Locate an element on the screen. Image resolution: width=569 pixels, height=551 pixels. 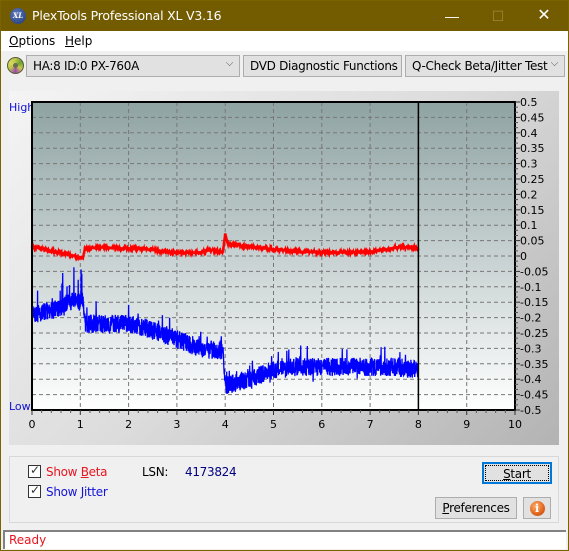
y-tick-label: 0.4 is located at coordinates (529, 133).